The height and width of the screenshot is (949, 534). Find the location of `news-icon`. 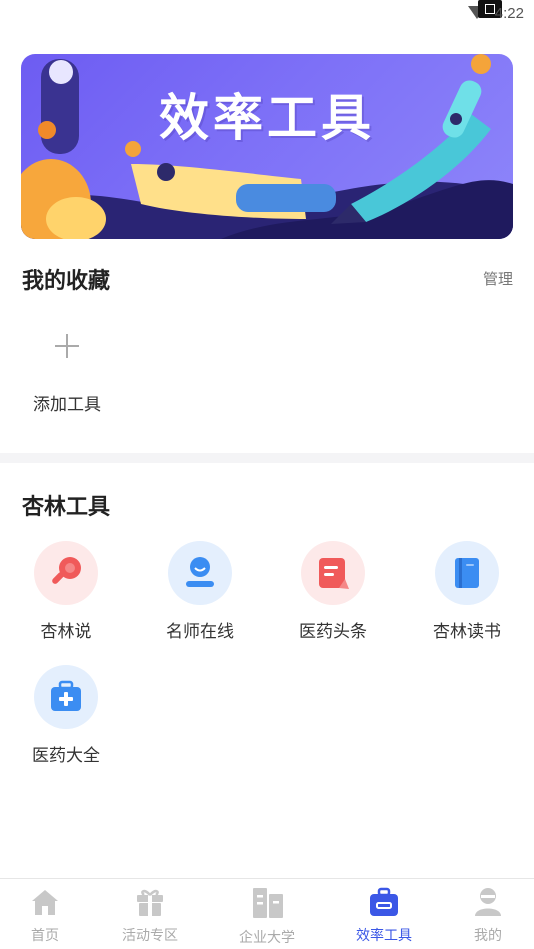

news-icon is located at coordinates (334, 573).